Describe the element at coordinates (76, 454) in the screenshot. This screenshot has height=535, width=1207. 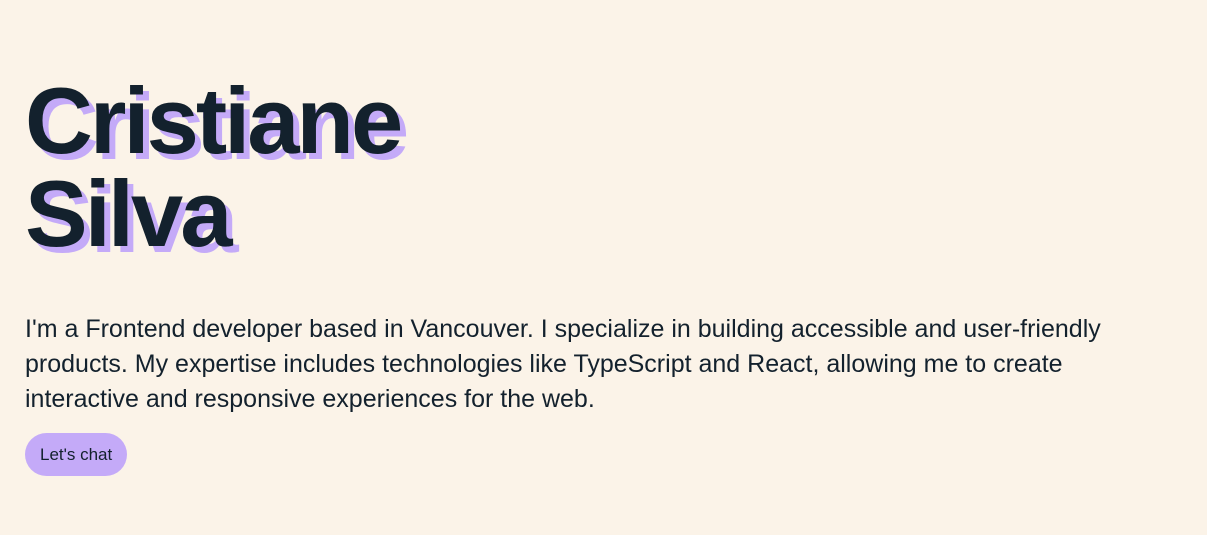
I see `lets-chat-button: Let's chat` at that location.